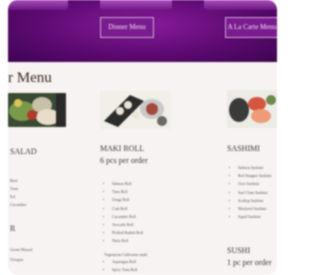 Image resolution: width=320 pixels, height=275 pixels. What do you see at coordinates (30, 78) in the screenshot?
I see `page-title: r Menu` at bounding box center [30, 78].